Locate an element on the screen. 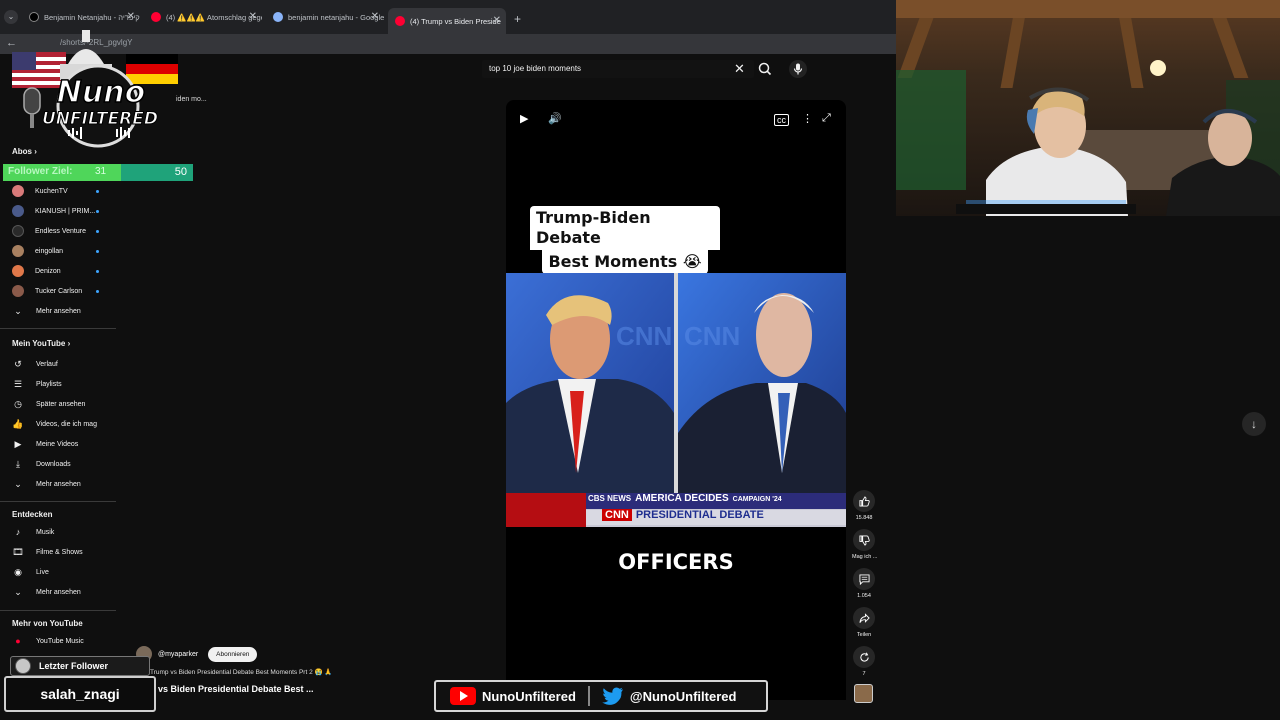 This screenshot has width=1280, height=720. comments-button: 1.054 is located at coordinates (864, 583).